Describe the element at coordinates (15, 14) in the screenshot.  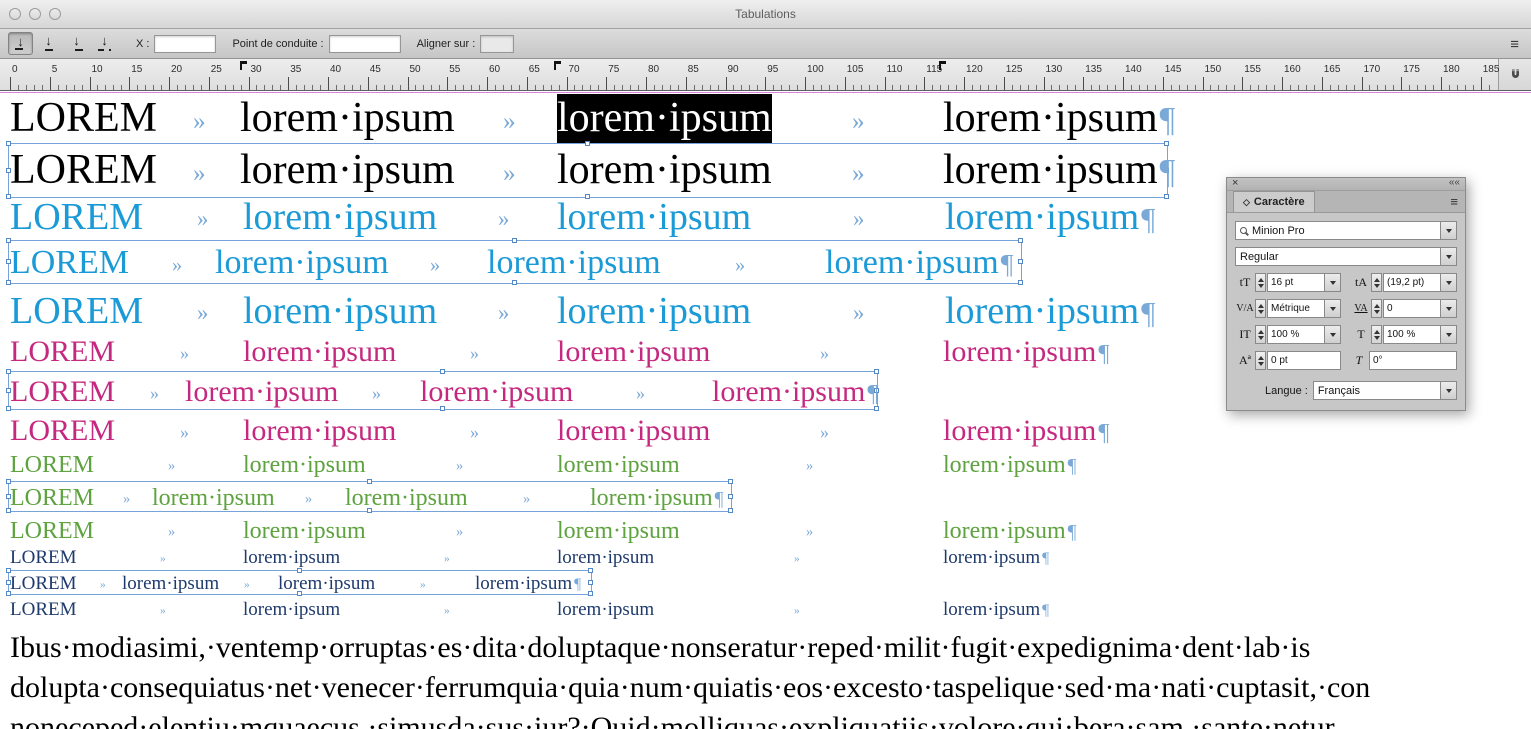
I see `close-window-button` at that location.